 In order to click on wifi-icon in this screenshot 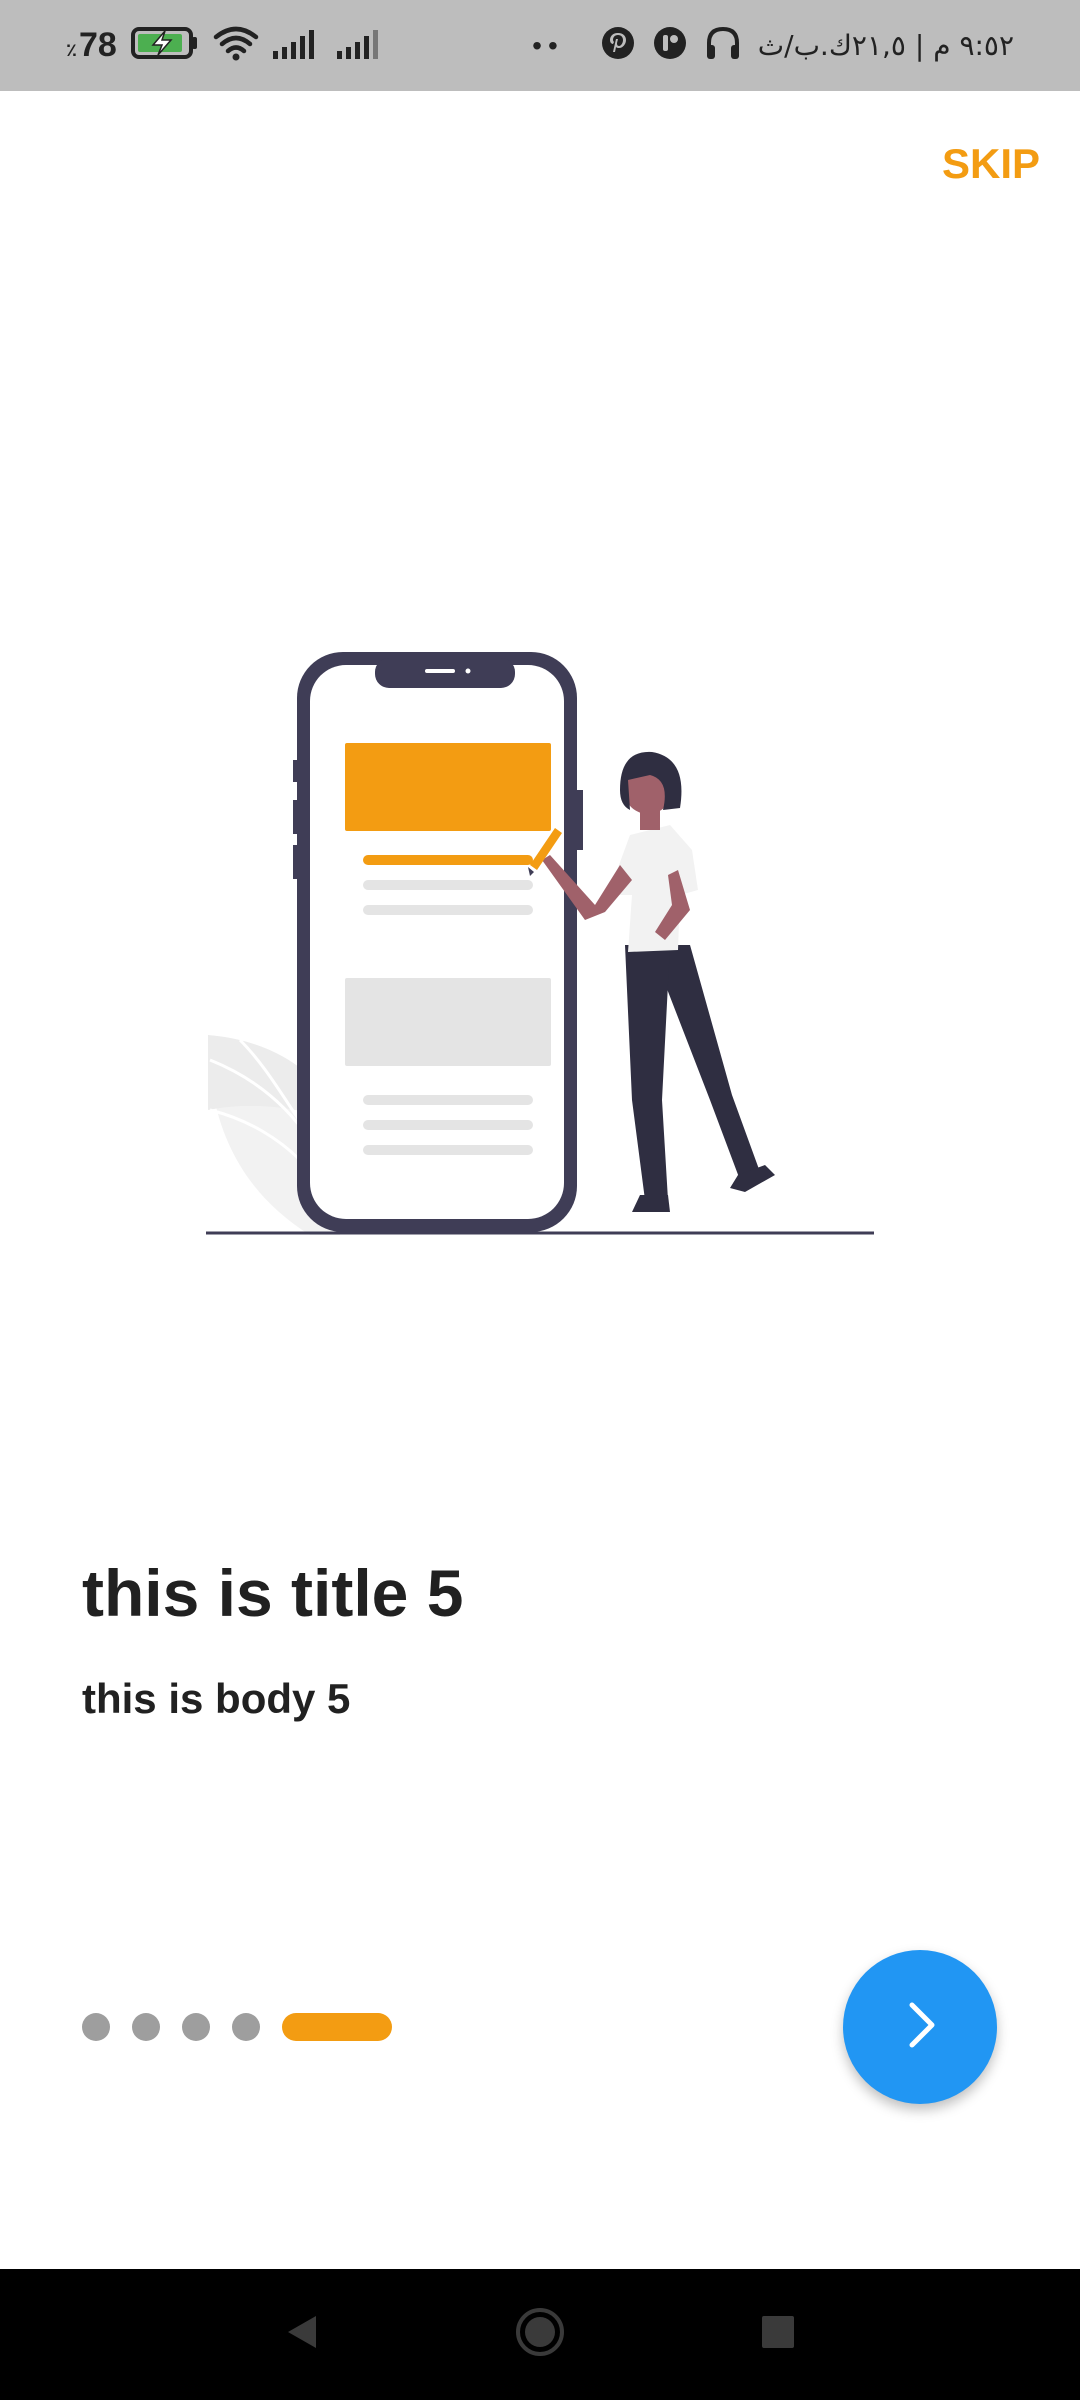, I will do `click(236, 45)`.